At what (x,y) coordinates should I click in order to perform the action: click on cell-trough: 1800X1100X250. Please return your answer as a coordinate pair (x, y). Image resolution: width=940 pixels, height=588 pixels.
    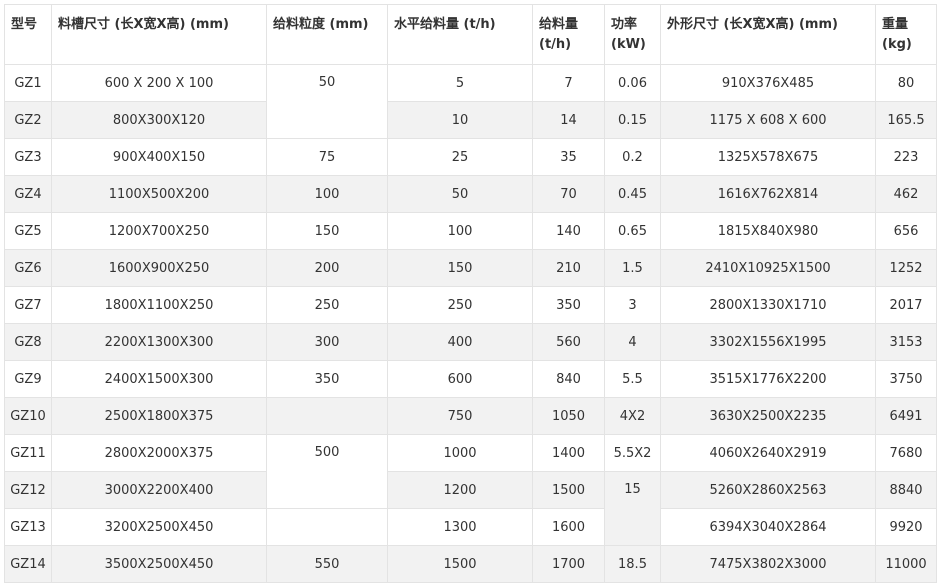
    Looking at the image, I should click on (159, 305).